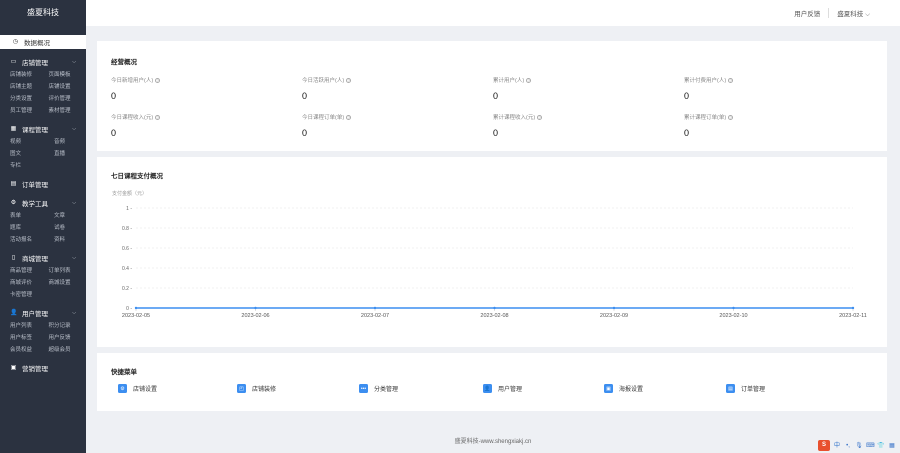 Image resolution: width=900 pixels, height=453 pixels. Describe the element at coordinates (26, 142) in the screenshot. I see `sidebar-item: 视频` at that location.